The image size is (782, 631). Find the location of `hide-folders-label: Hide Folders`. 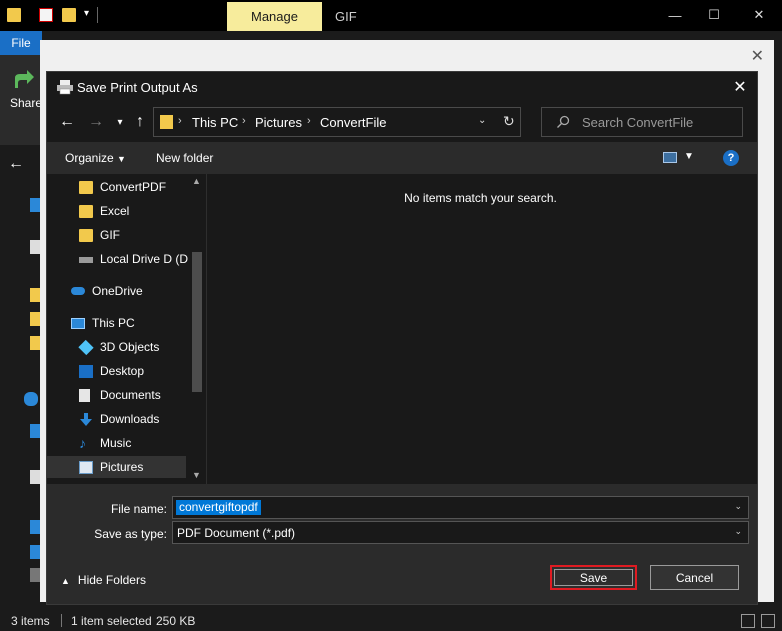

hide-folders-label: Hide Folders is located at coordinates (111, 580).